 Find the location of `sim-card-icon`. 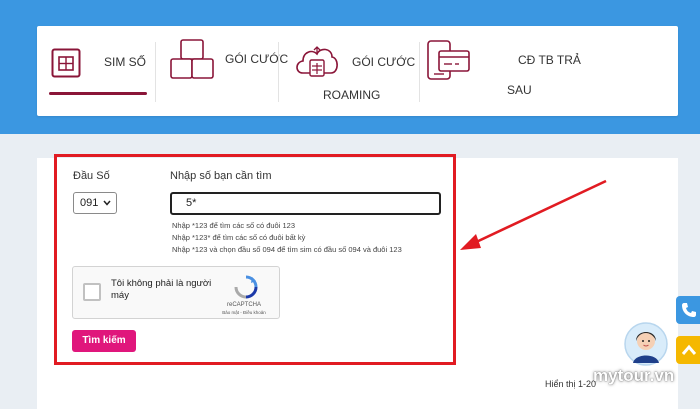

sim-card-icon is located at coordinates (66, 63).